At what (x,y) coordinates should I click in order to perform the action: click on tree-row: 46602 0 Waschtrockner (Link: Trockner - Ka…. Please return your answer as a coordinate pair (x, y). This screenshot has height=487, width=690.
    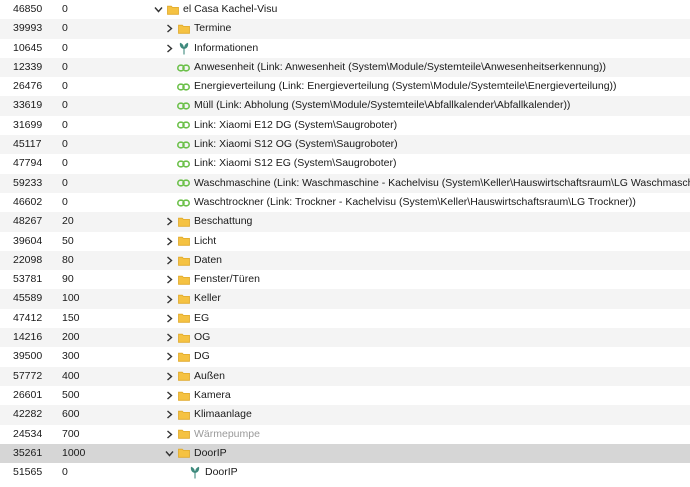
    Looking at the image, I should click on (345, 202).